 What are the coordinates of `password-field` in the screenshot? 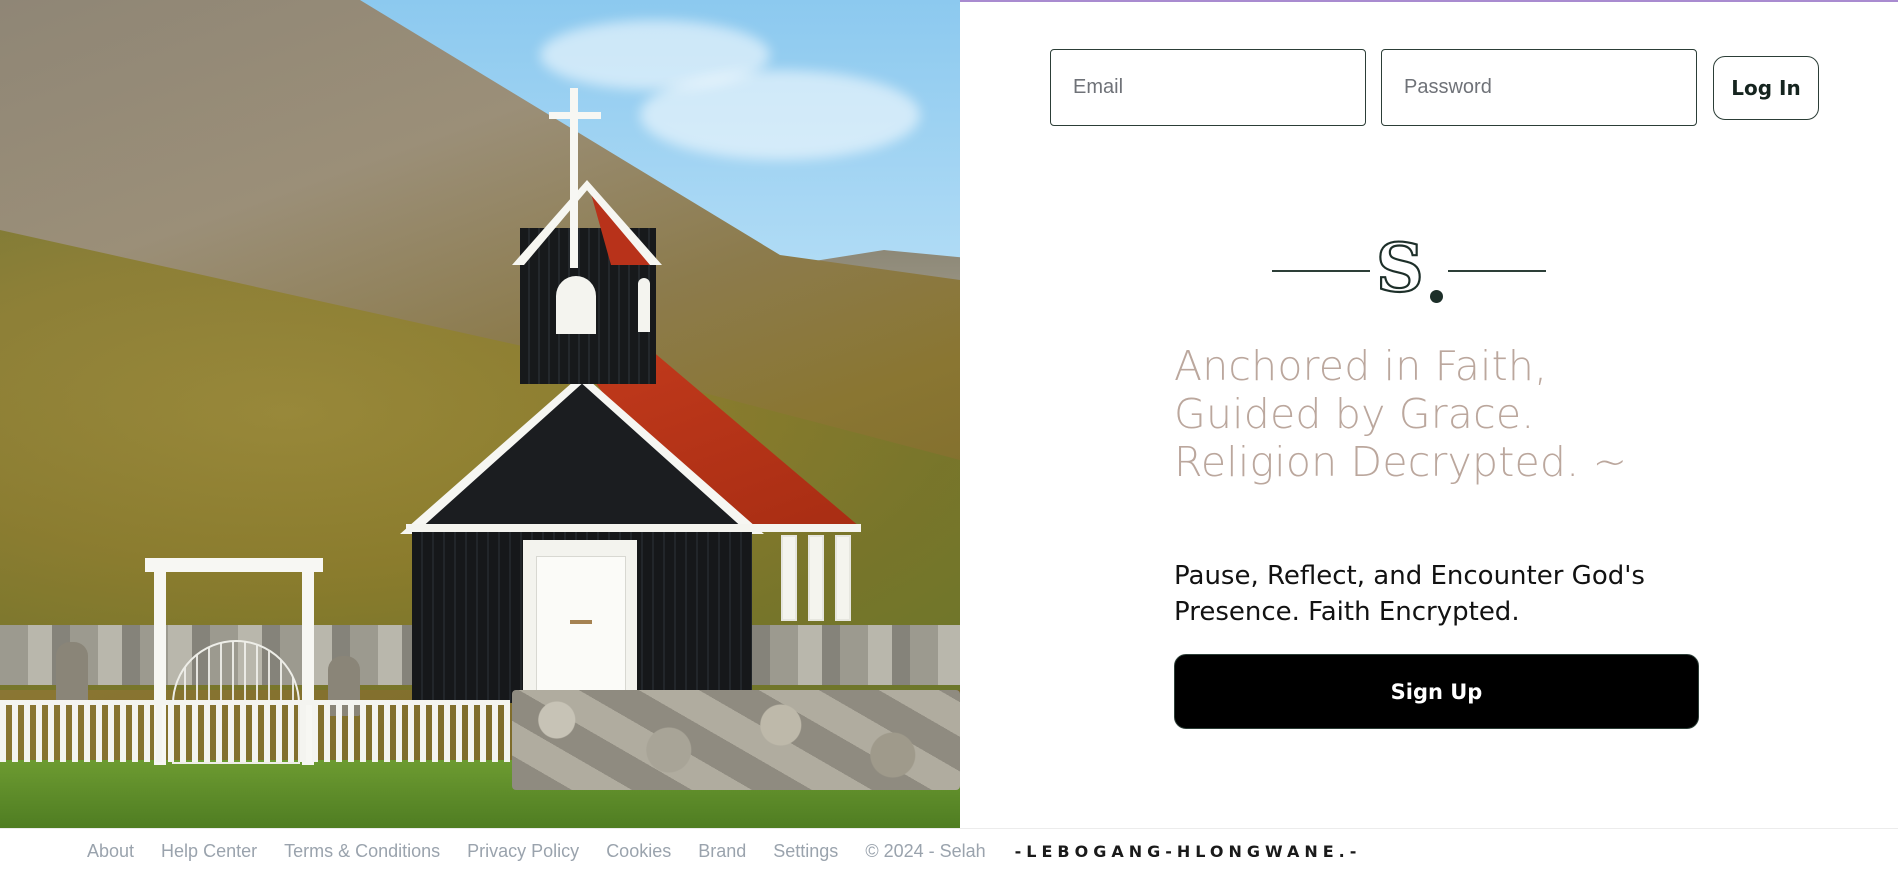 It's located at (1539, 87).